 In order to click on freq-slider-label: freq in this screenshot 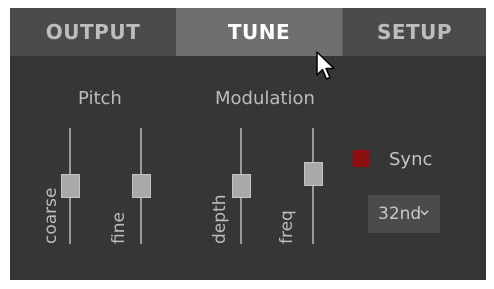, I will do `click(287, 227)`.